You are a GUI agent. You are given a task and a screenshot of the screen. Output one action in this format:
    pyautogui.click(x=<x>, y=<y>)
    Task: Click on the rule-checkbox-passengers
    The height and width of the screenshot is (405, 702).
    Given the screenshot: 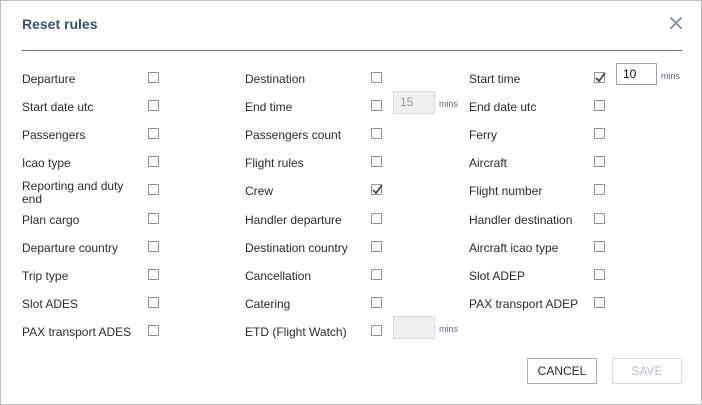 What is the action you would take?
    pyautogui.click(x=153, y=133)
    